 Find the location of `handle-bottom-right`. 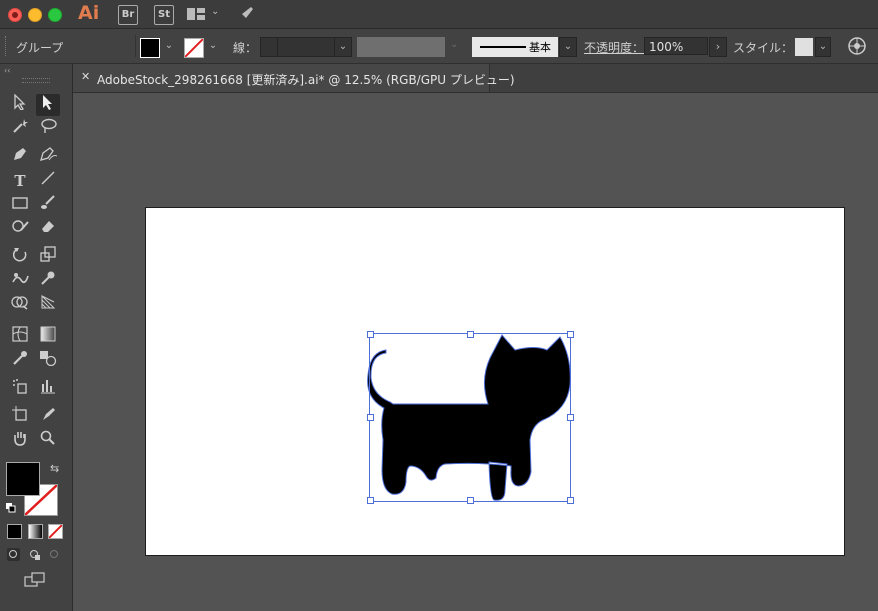

handle-bottom-right is located at coordinates (570, 500).